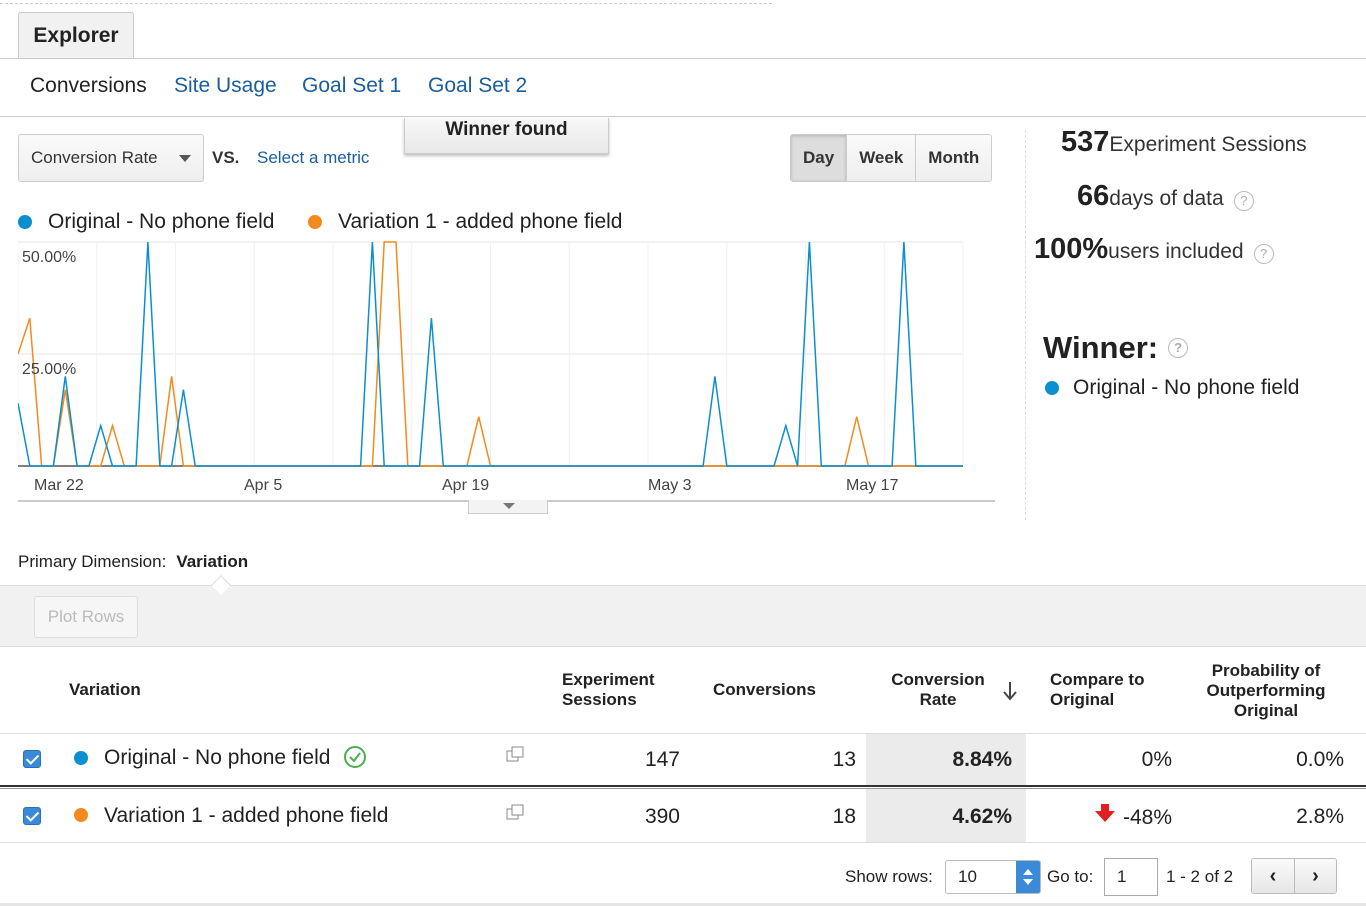 This screenshot has width=1366, height=906. What do you see at coordinates (889, 876) in the screenshot?
I see `show-rows-label: Show rows:` at bounding box center [889, 876].